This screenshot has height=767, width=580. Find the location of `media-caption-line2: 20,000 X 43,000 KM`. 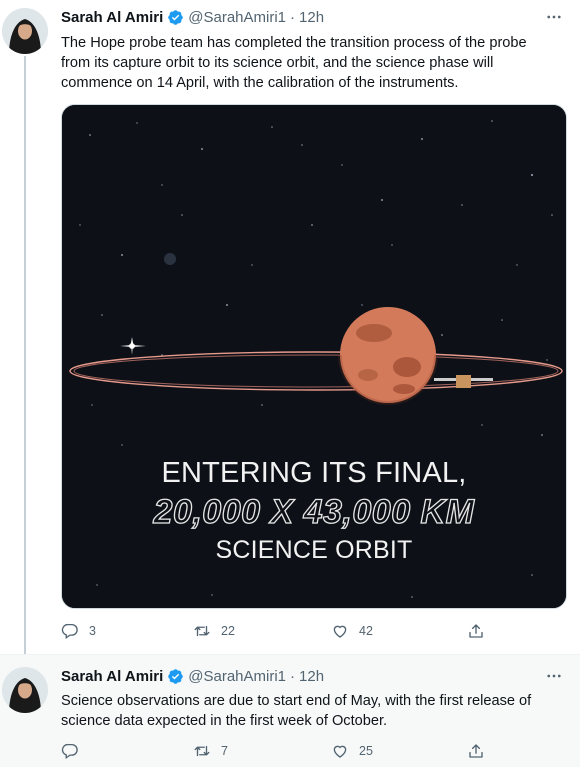

media-caption-line2: 20,000 X 43,000 KM is located at coordinates (314, 511).